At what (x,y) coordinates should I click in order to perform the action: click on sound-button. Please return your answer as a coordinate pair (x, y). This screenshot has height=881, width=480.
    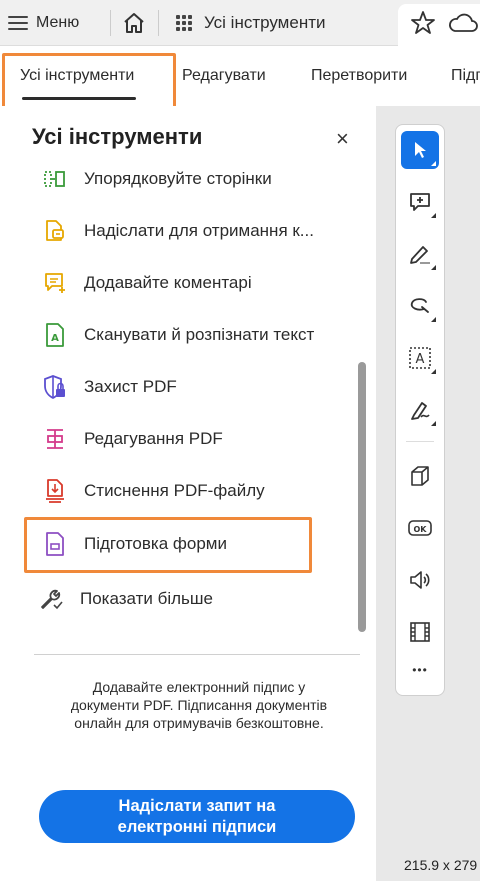
    Looking at the image, I should click on (420, 580).